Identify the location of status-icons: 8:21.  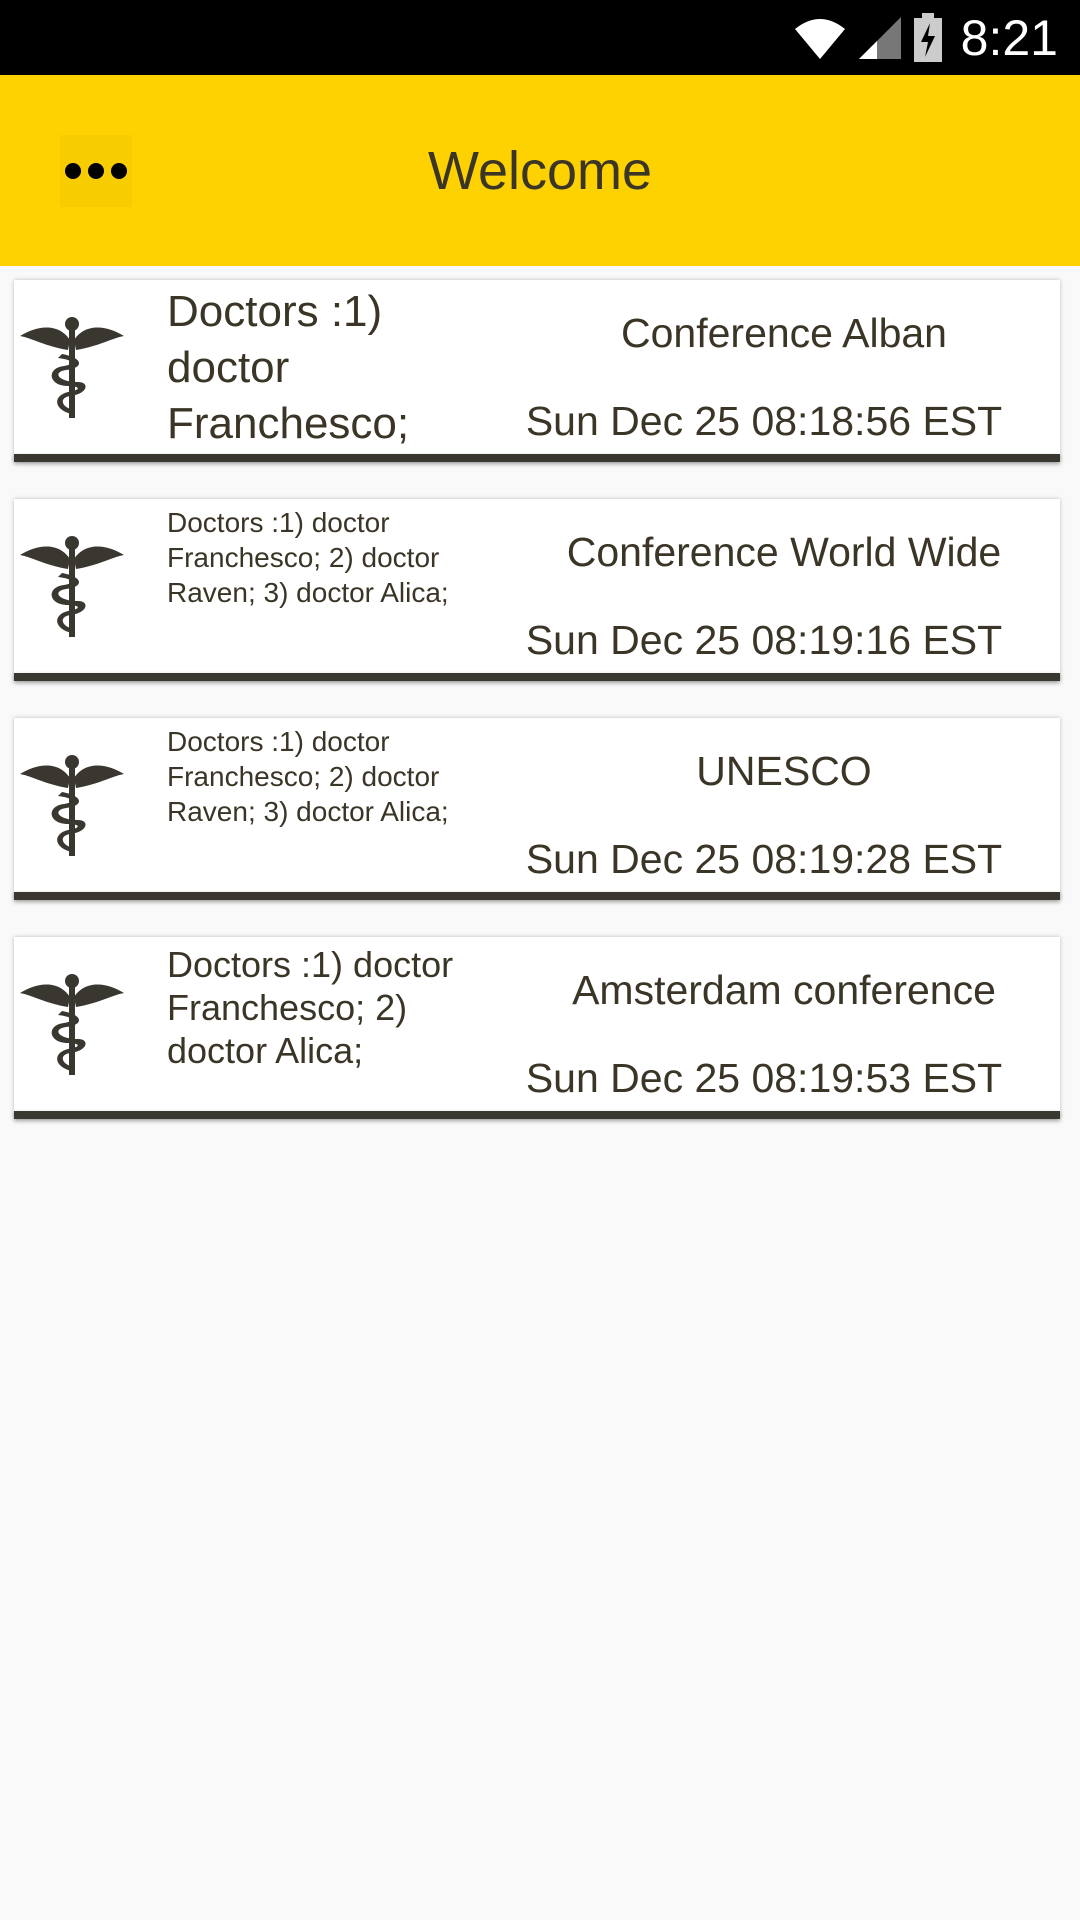
(925, 37).